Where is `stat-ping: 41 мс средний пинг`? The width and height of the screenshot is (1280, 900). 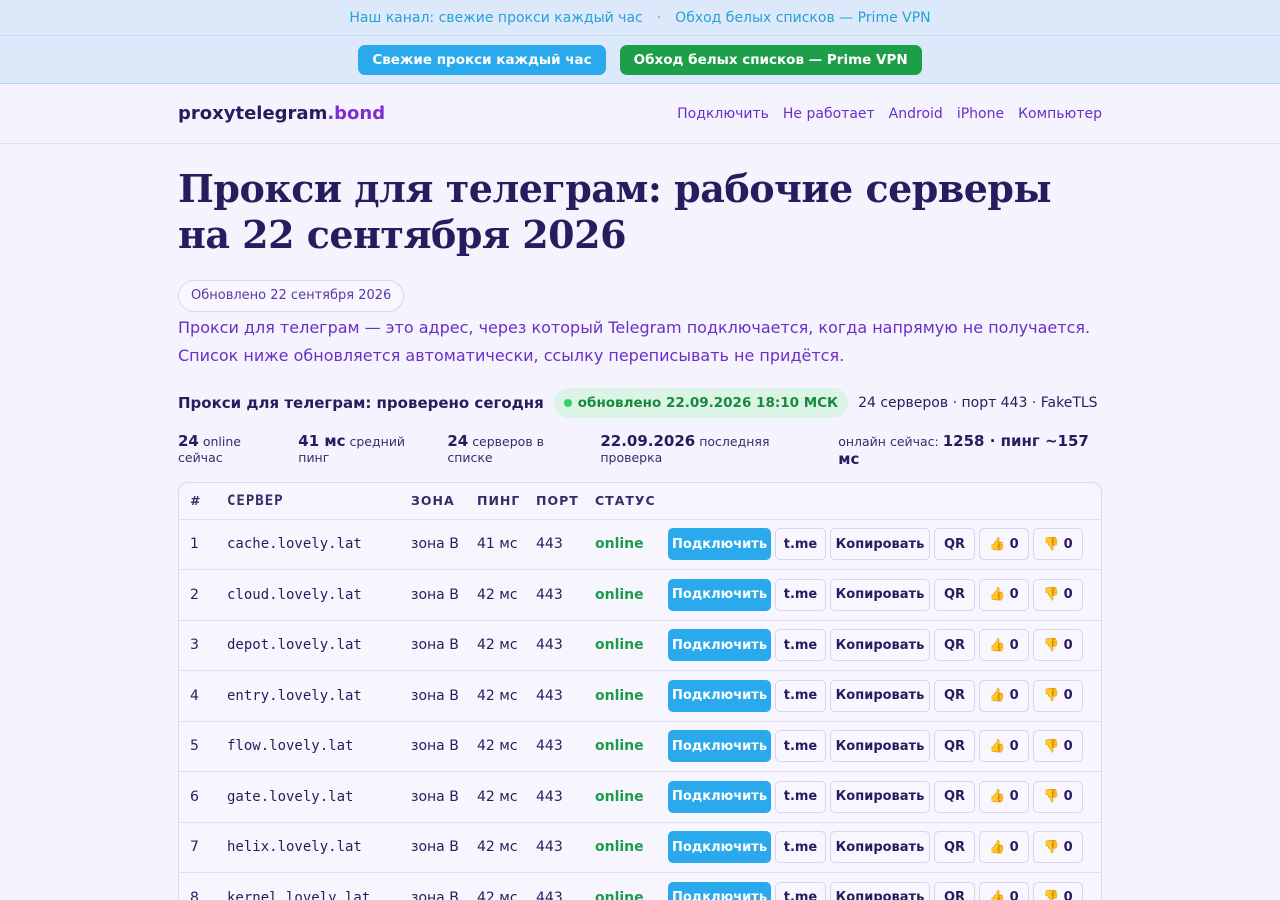 stat-ping: 41 мс средний пинг is located at coordinates (365, 448).